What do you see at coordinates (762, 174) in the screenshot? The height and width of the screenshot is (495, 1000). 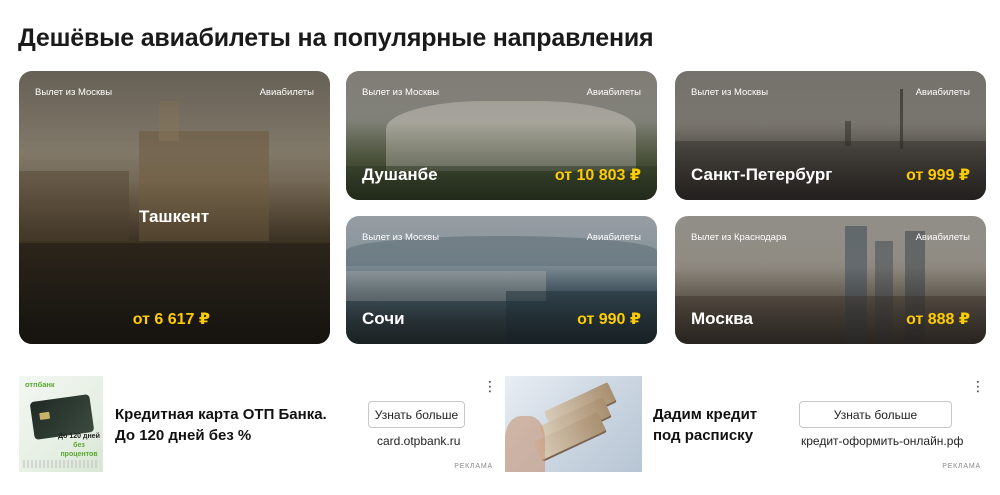 I see `city-name: Санкт-Петербург` at bounding box center [762, 174].